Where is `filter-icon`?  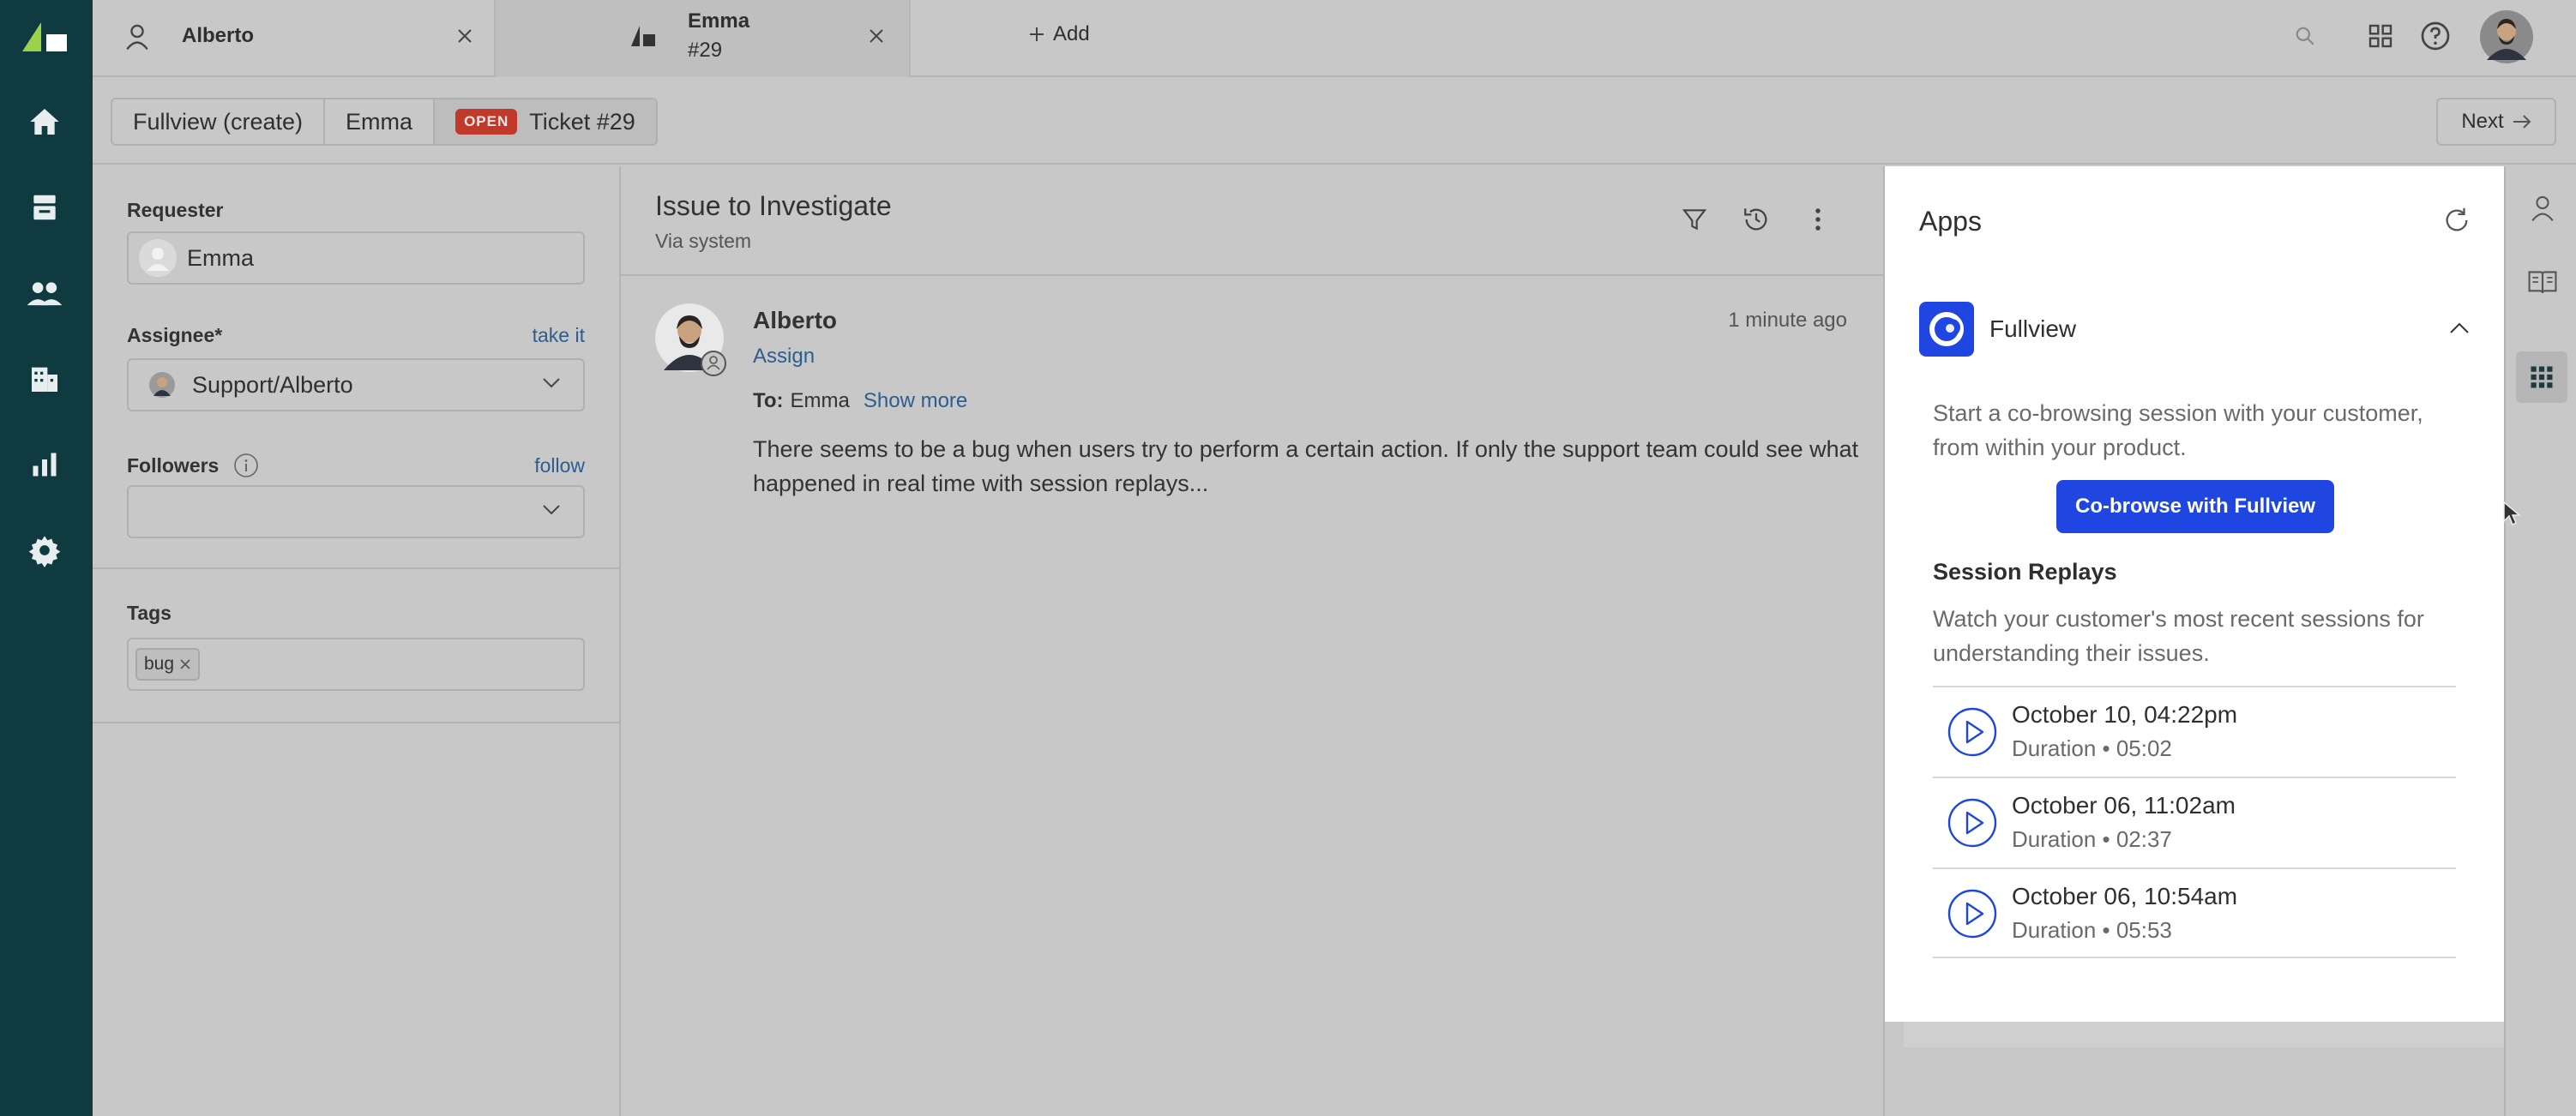
filter-icon is located at coordinates (1694, 220).